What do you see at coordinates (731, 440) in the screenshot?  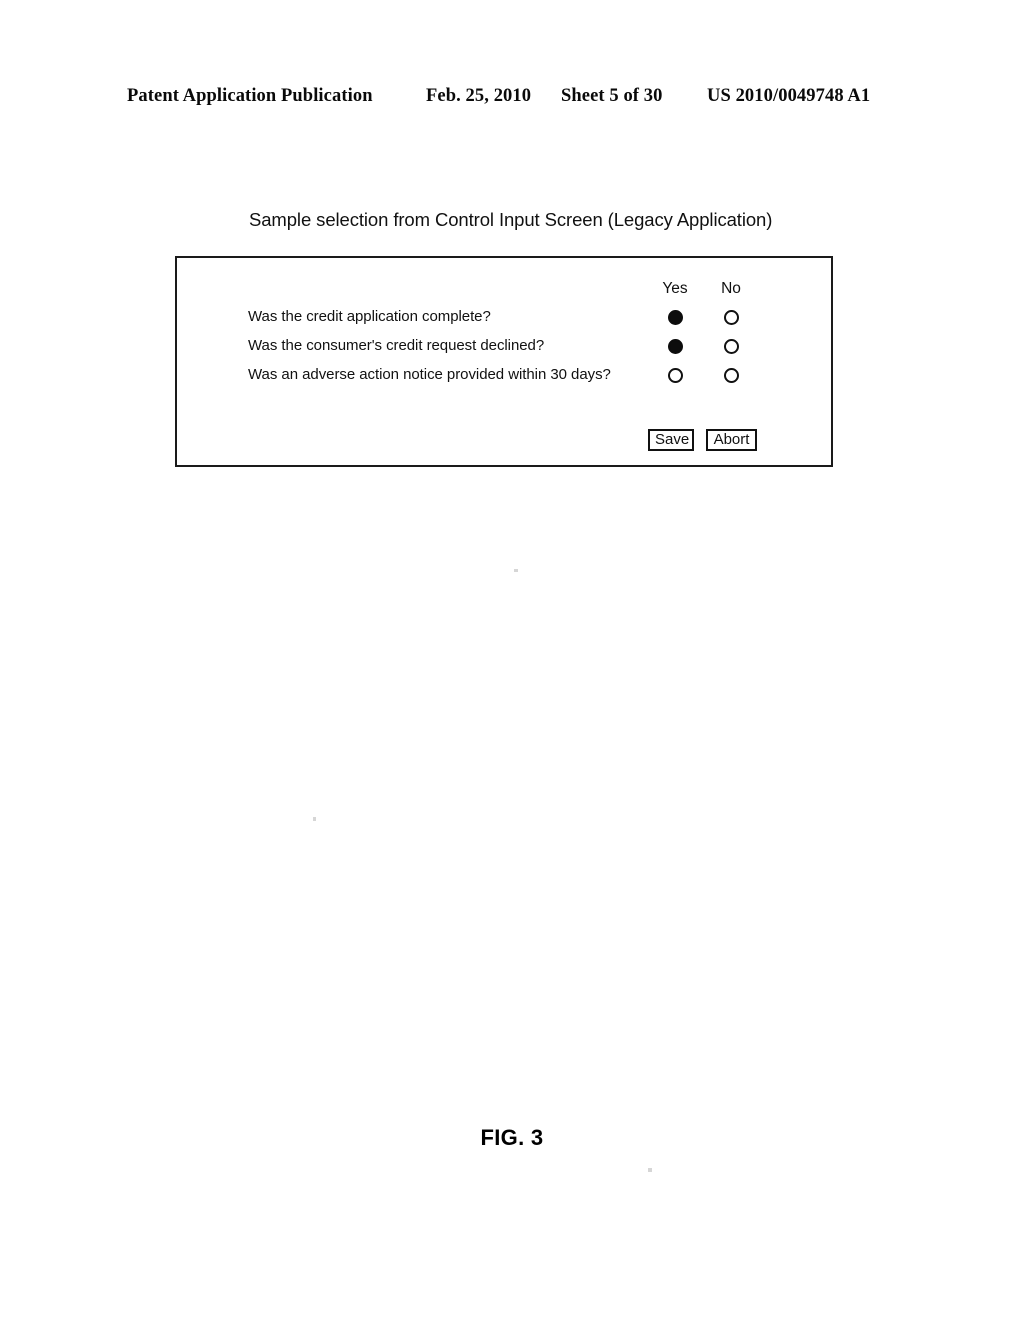 I see `abort-button: Abort` at bounding box center [731, 440].